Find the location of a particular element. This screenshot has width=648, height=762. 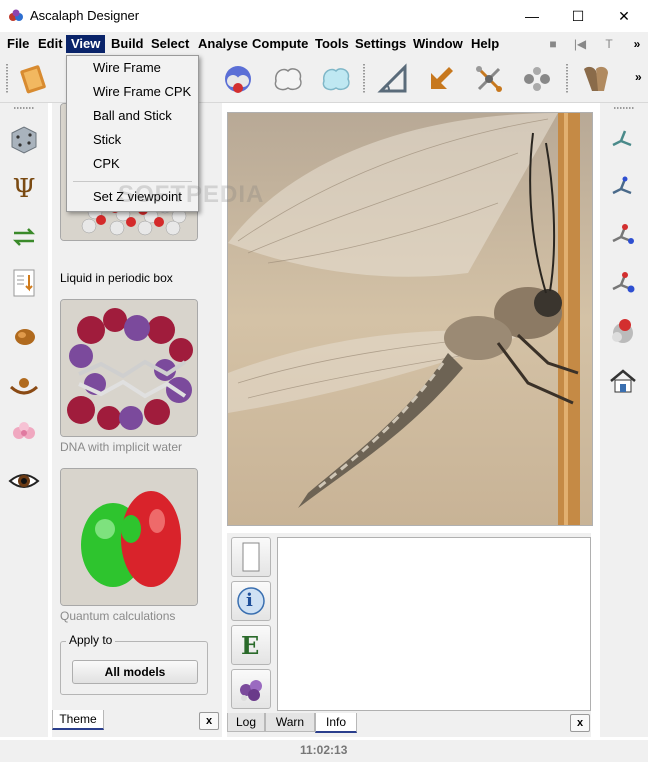

document-list-icon is located at coordinates (24, 283).